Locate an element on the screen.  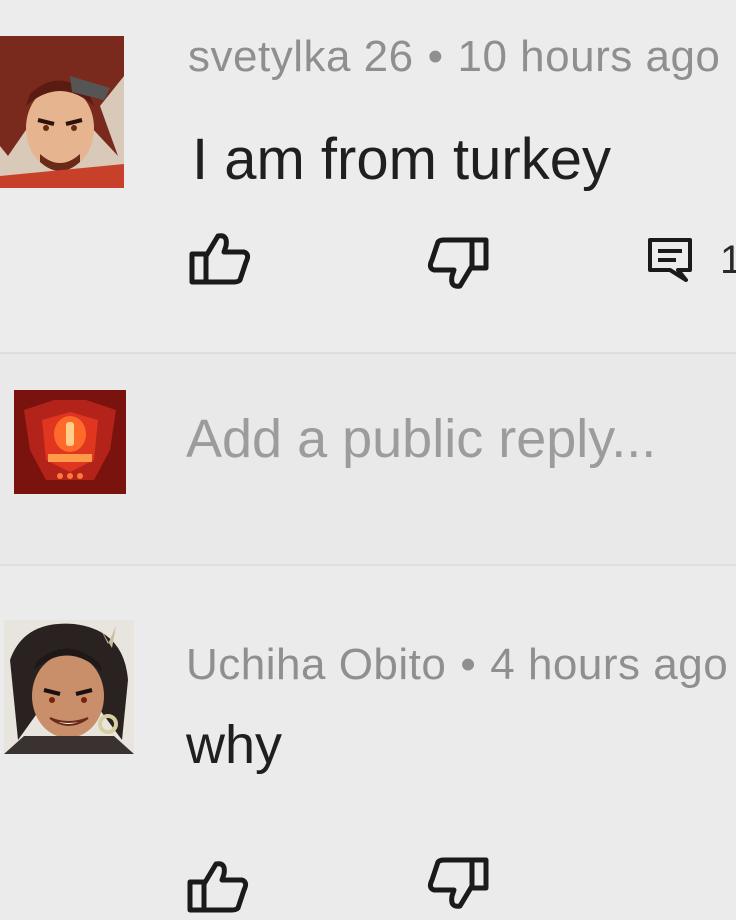
comment-time: 10 hours ago is located at coordinates (589, 56).